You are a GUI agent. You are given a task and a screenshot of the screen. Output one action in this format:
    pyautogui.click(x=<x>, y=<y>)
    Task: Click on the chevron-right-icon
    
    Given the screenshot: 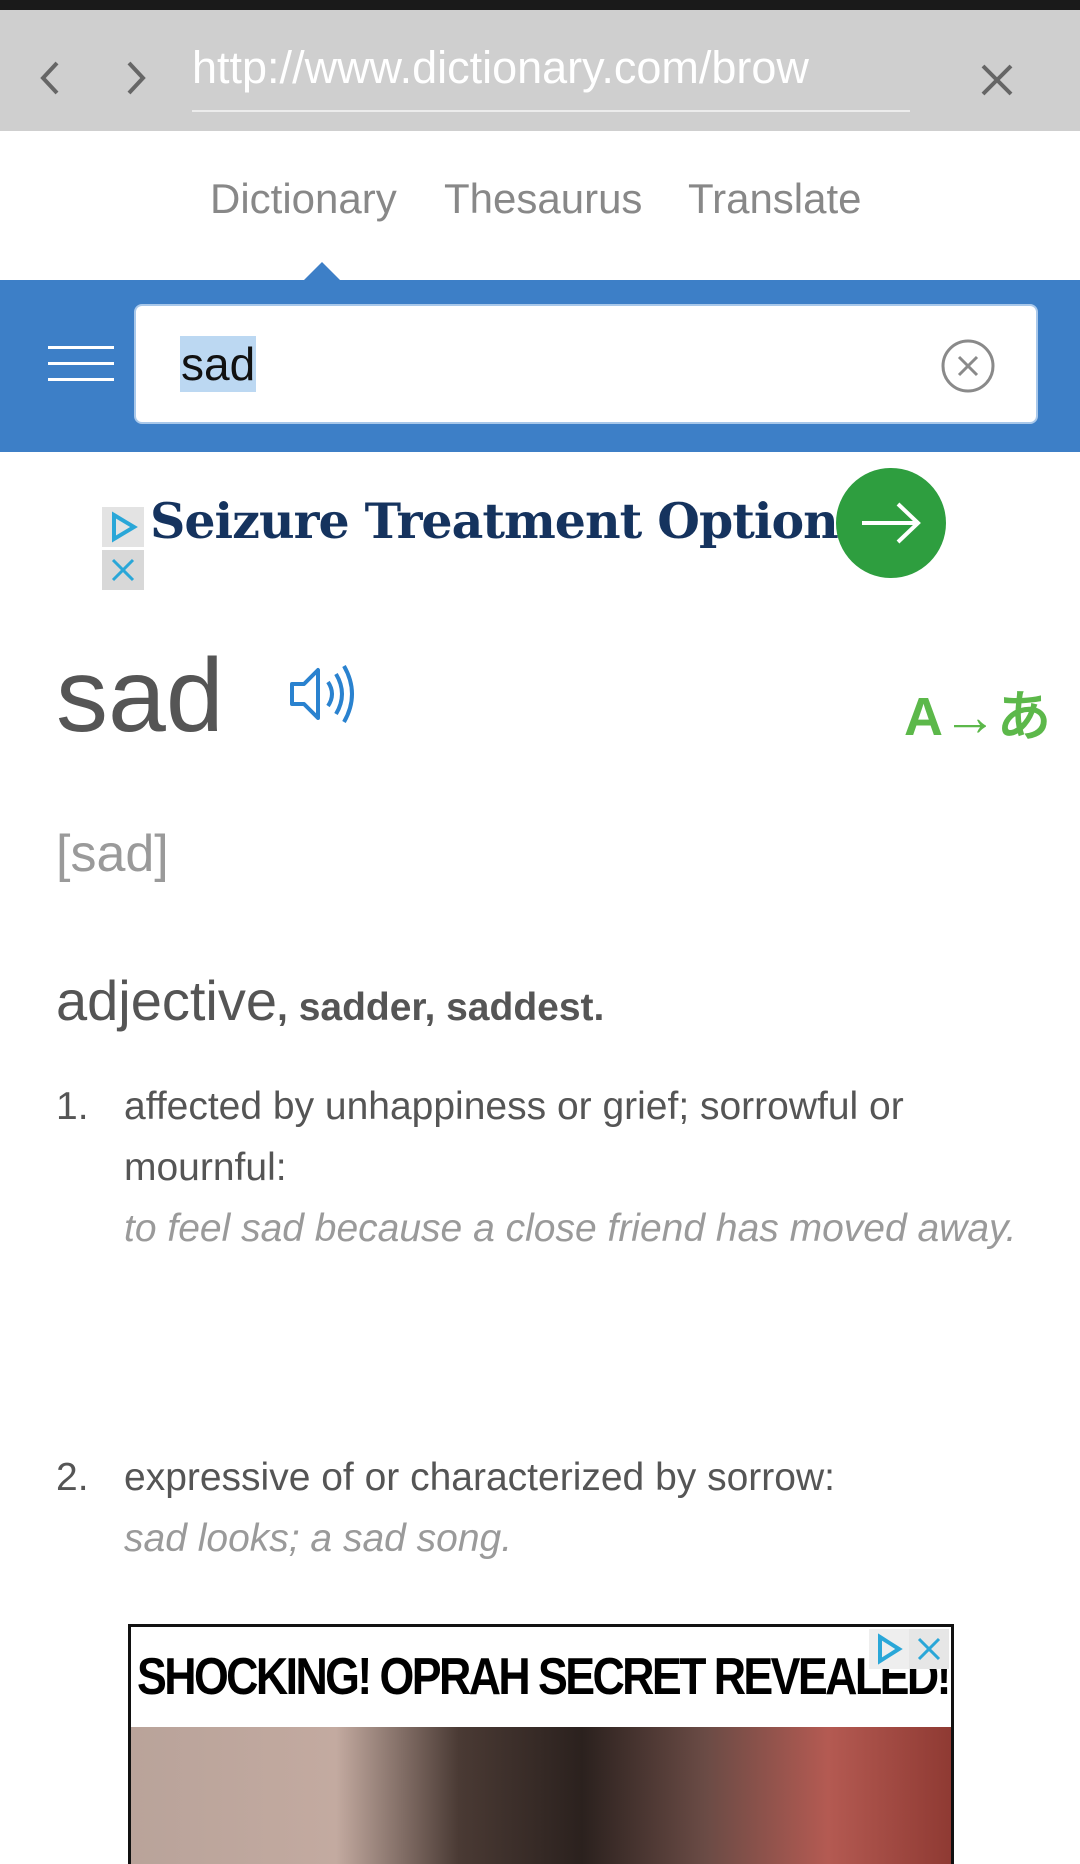 What is the action you would take?
    pyautogui.click(x=136, y=78)
    